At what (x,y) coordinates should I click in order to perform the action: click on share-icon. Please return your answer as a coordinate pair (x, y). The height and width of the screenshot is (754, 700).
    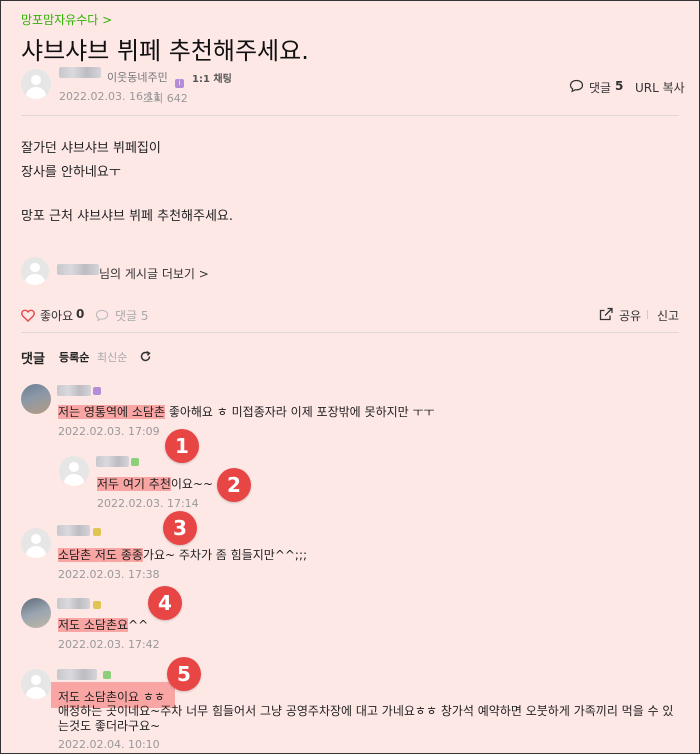
    Looking at the image, I should click on (606, 314).